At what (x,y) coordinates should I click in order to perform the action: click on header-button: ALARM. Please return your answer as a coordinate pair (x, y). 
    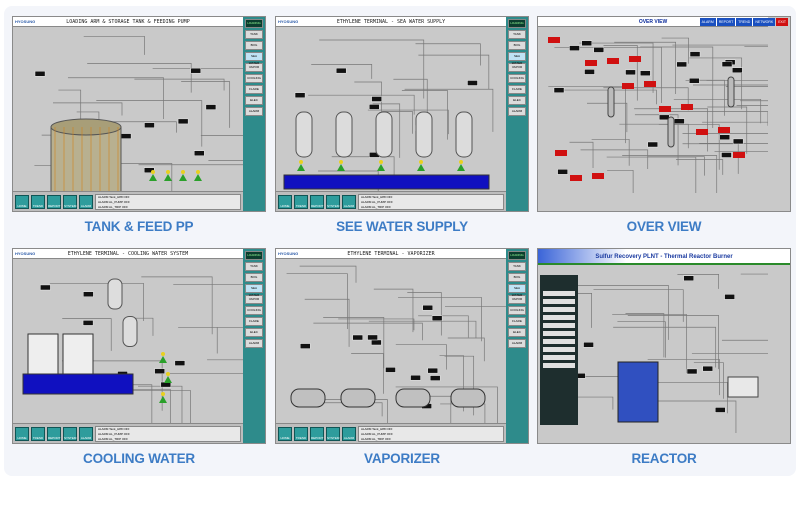
    Looking at the image, I should click on (707, 22).